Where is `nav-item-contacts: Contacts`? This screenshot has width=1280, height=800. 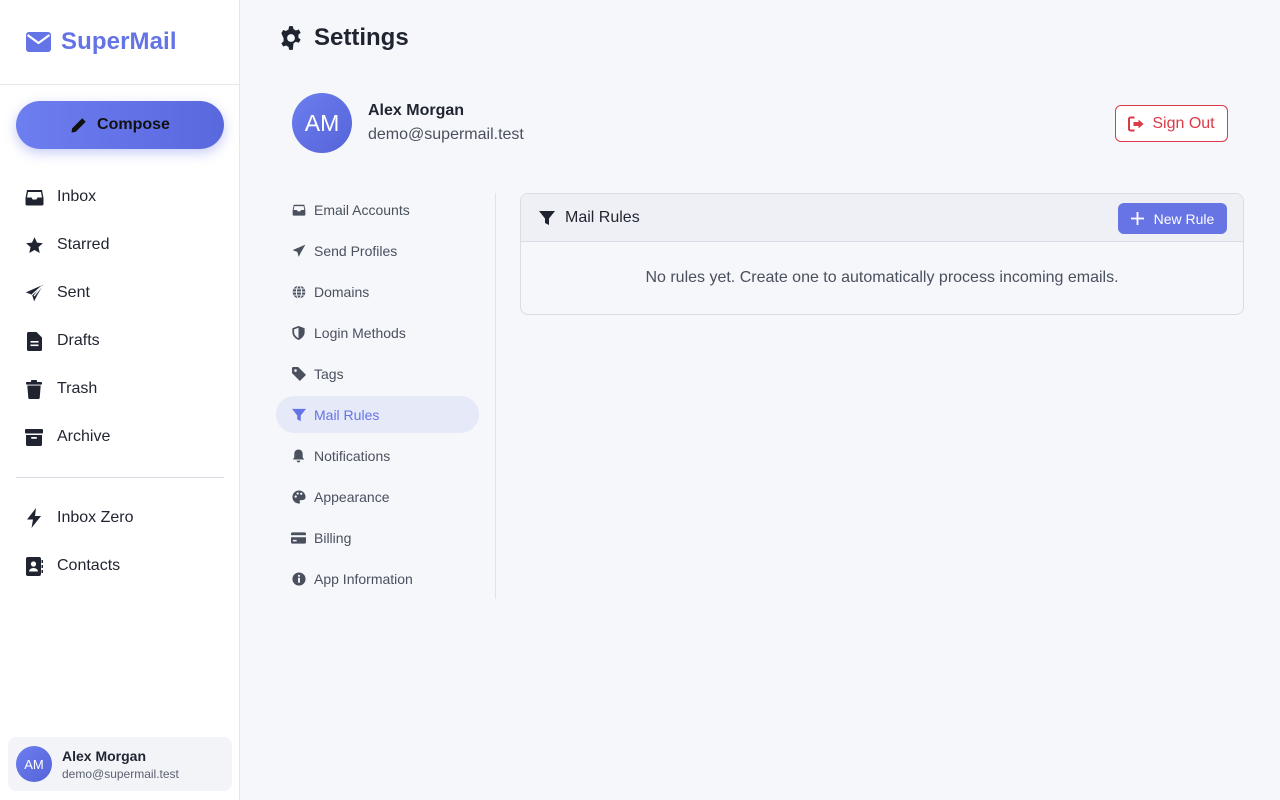 nav-item-contacts: Contacts is located at coordinates (119, 566).